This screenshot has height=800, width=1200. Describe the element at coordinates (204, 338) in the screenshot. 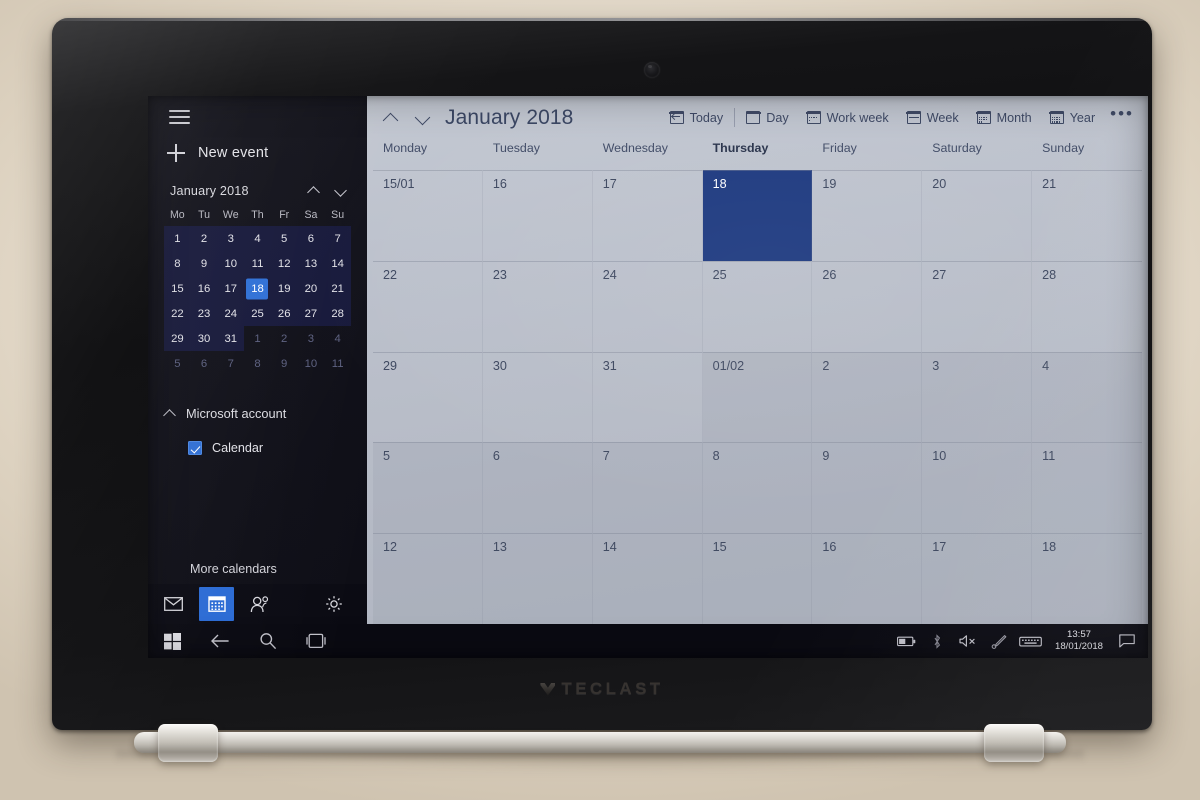

I see `mini-calendar-day: 30` at that location.